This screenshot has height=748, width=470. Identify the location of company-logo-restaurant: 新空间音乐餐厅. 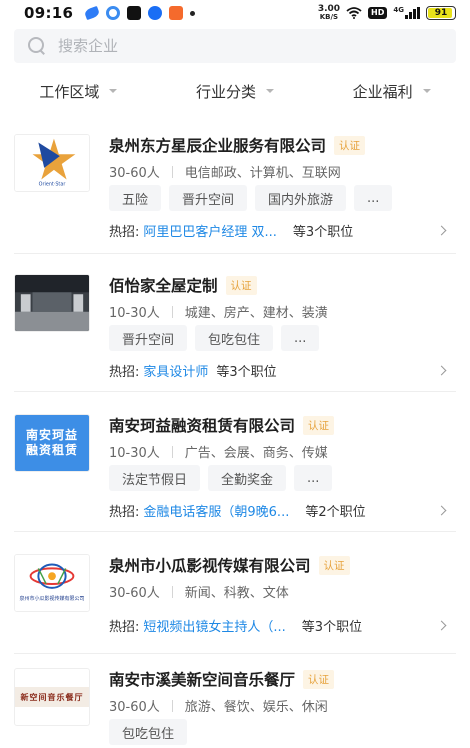
(52, 697).